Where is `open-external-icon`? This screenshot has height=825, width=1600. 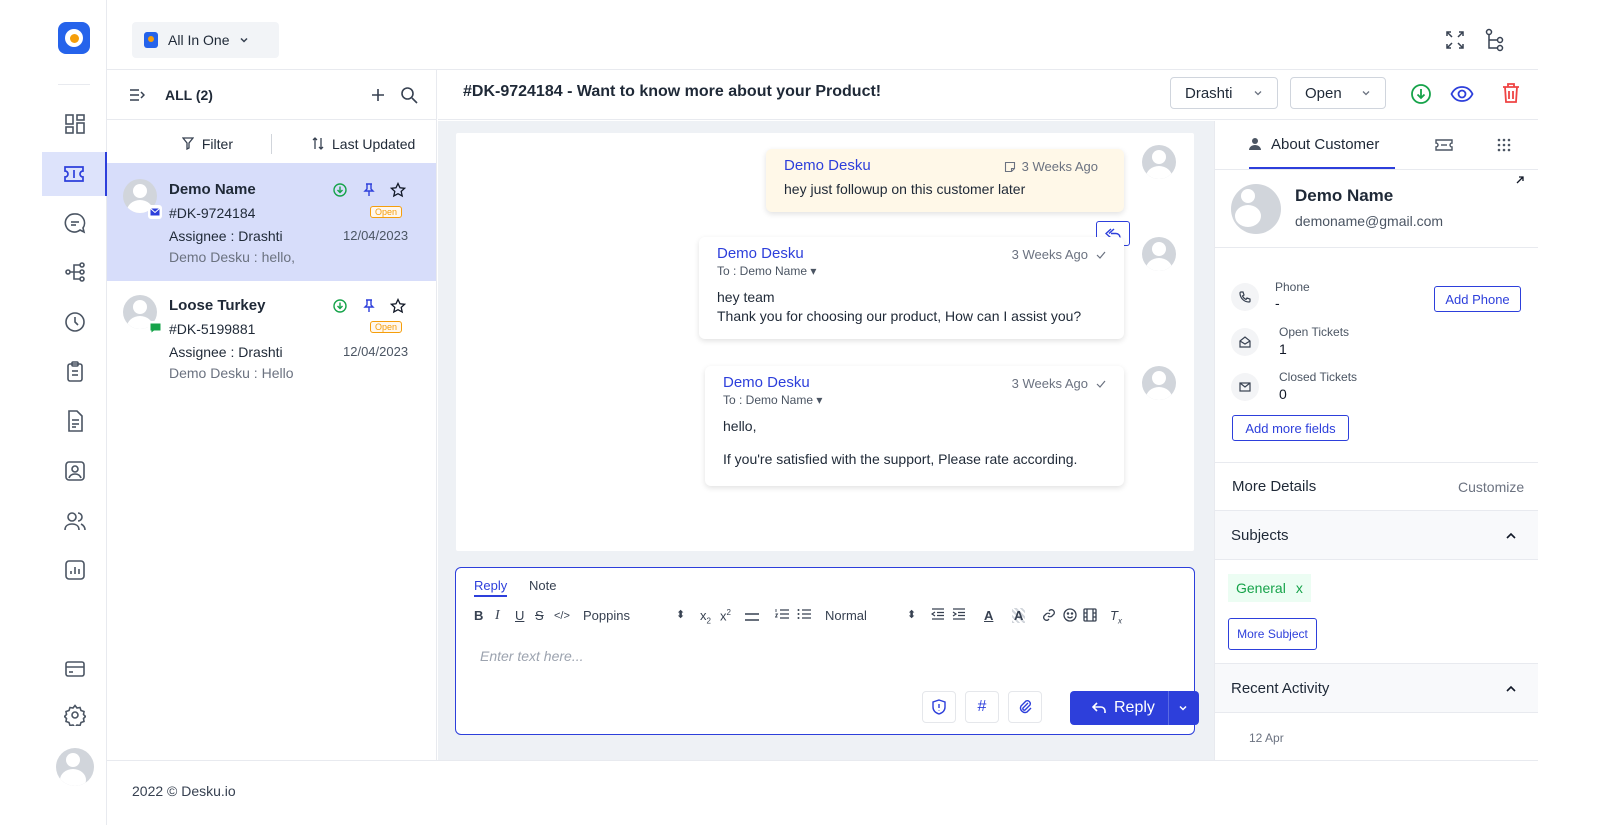
open-external-icon is located at coordinates (1520, 180).